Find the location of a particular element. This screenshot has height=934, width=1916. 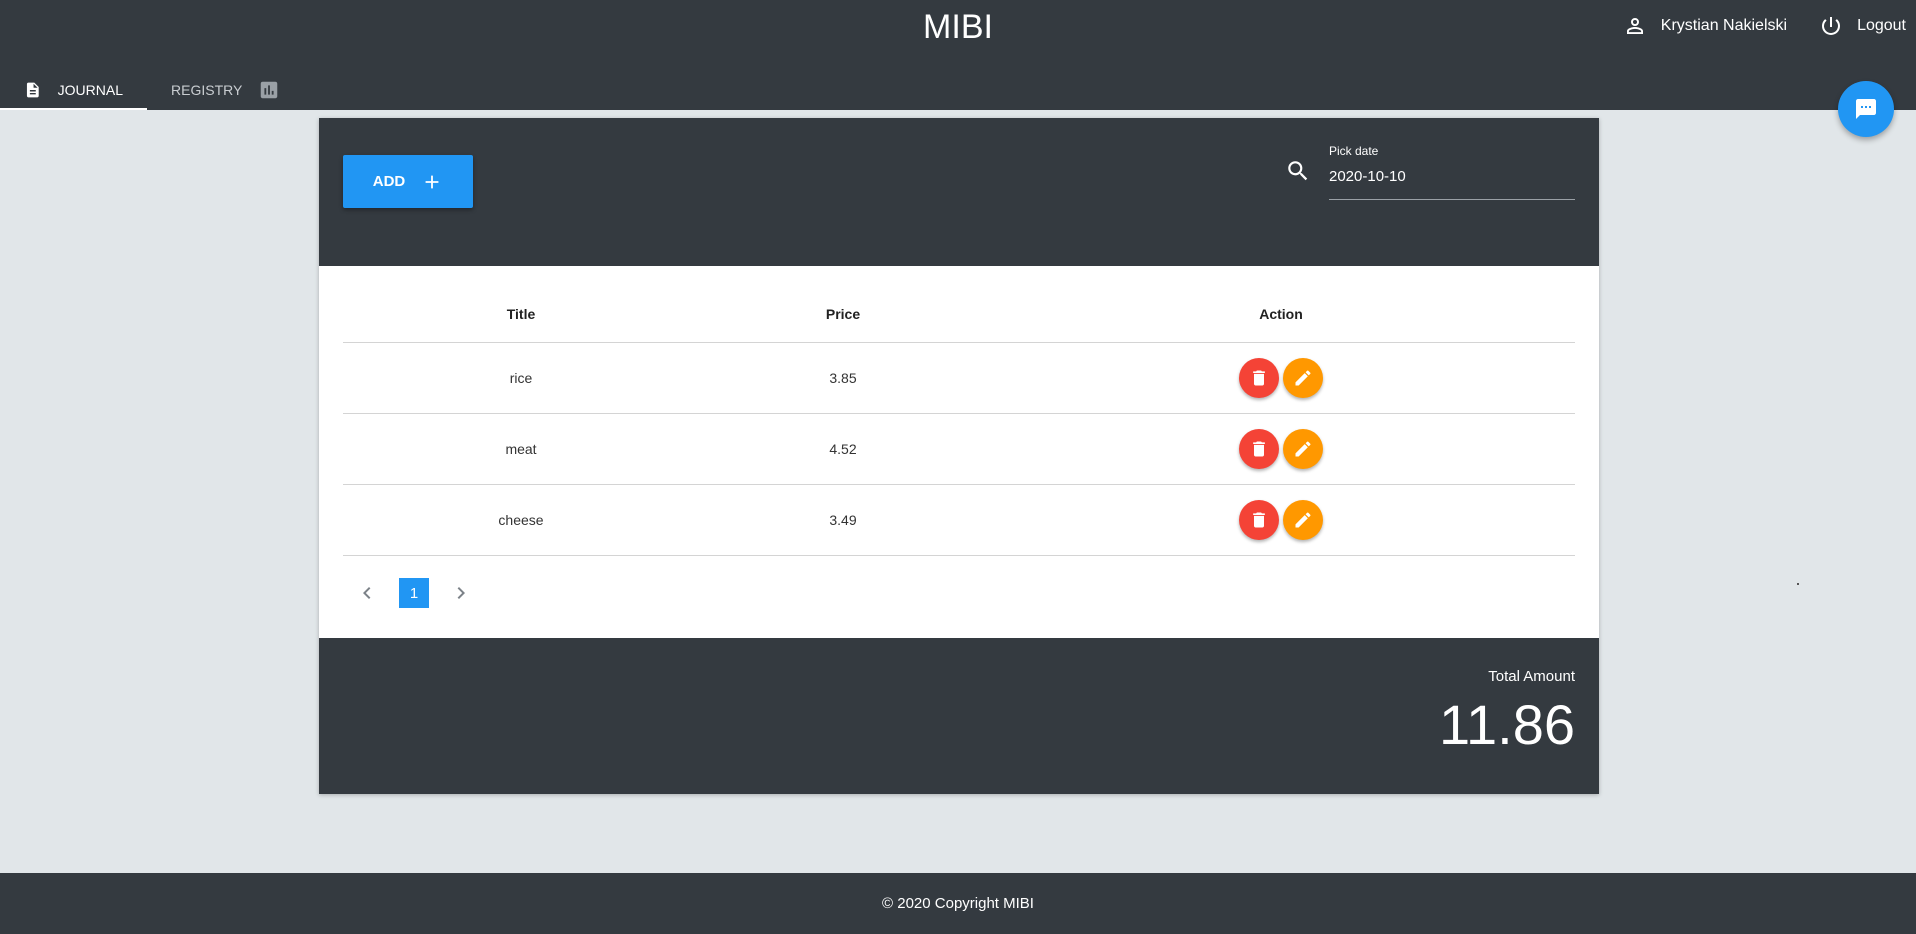

previous-page-button is located at coordinates (367, 593).